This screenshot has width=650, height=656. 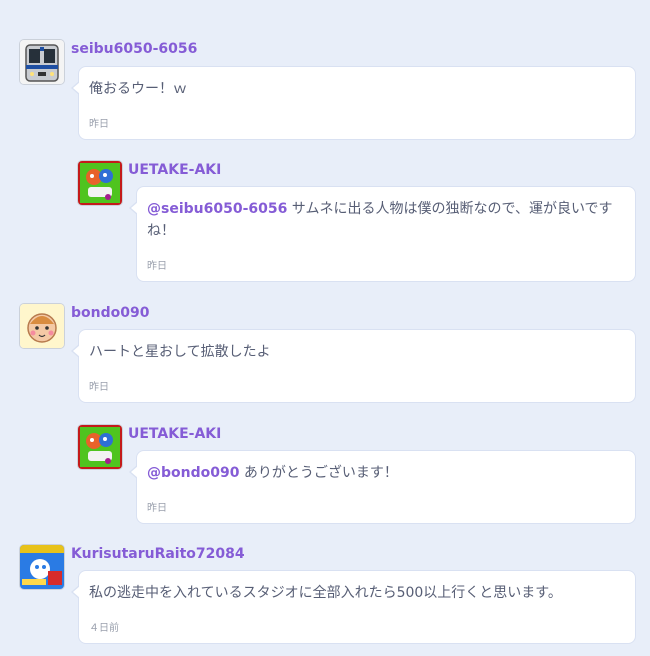 I want to click on comment-text: 私の逃走中を入れているスタジオに全部入れたら500以上行くと思います。, so click(x=357, y=593).